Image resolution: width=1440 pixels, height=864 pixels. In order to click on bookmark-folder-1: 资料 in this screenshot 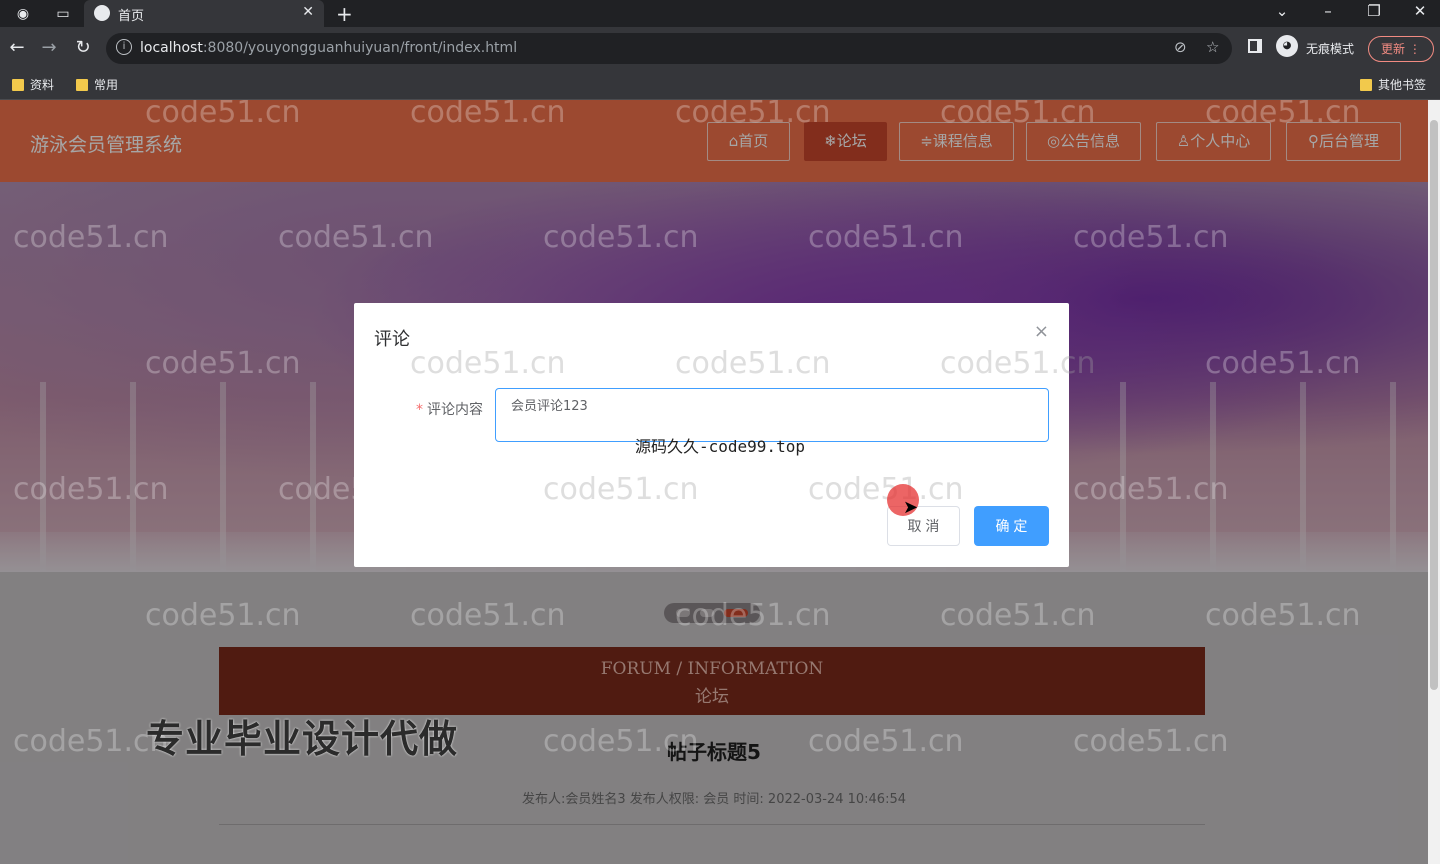, I will do `click(33, 84)`.